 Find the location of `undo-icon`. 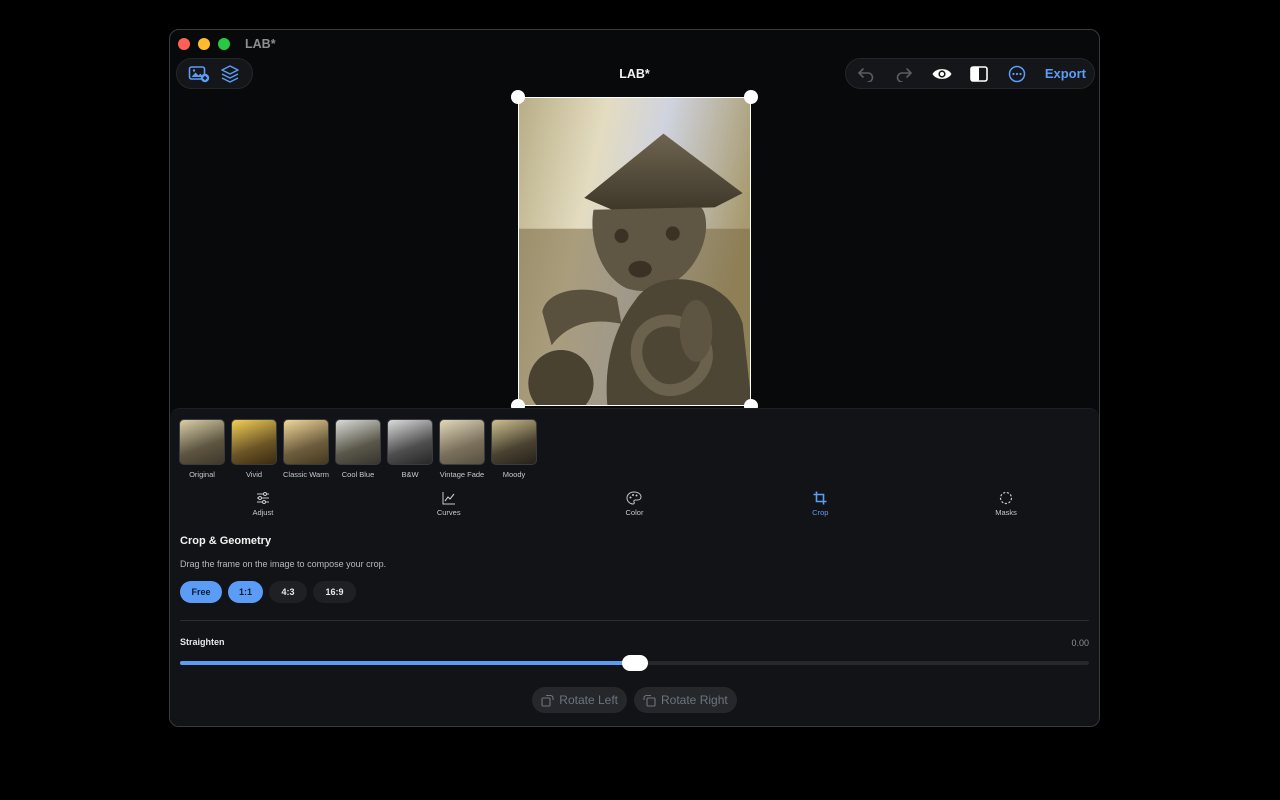

undo-icon is located at coordinates (866, 74).